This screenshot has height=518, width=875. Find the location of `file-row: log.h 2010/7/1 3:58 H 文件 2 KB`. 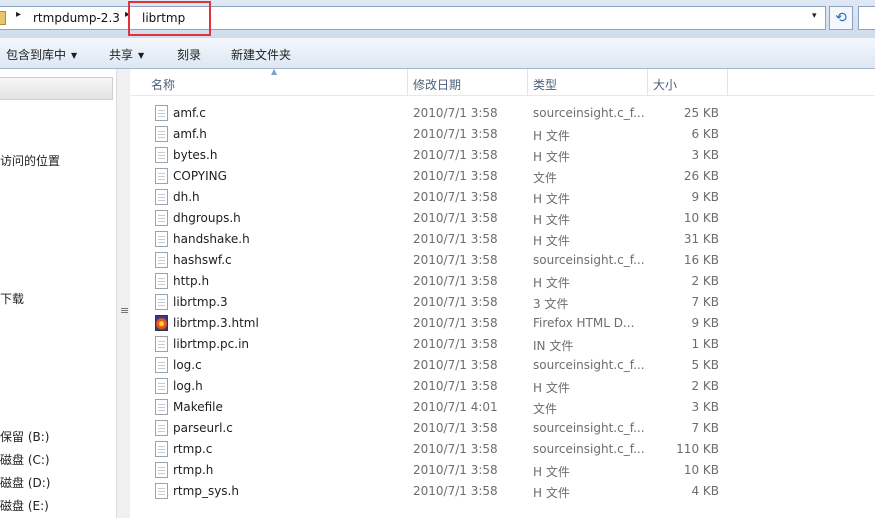

file-row: log.h 2010/7/1 3:58 H 文件 2 KB is located at coordinates (503, 386).